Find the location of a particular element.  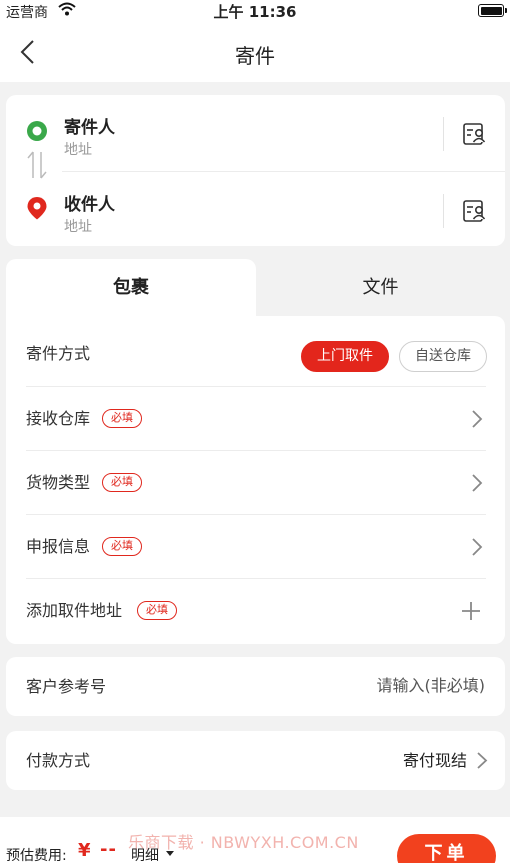

reference-card: 客户参考号 请输入(非必填) is located at coordinates (255, 686).